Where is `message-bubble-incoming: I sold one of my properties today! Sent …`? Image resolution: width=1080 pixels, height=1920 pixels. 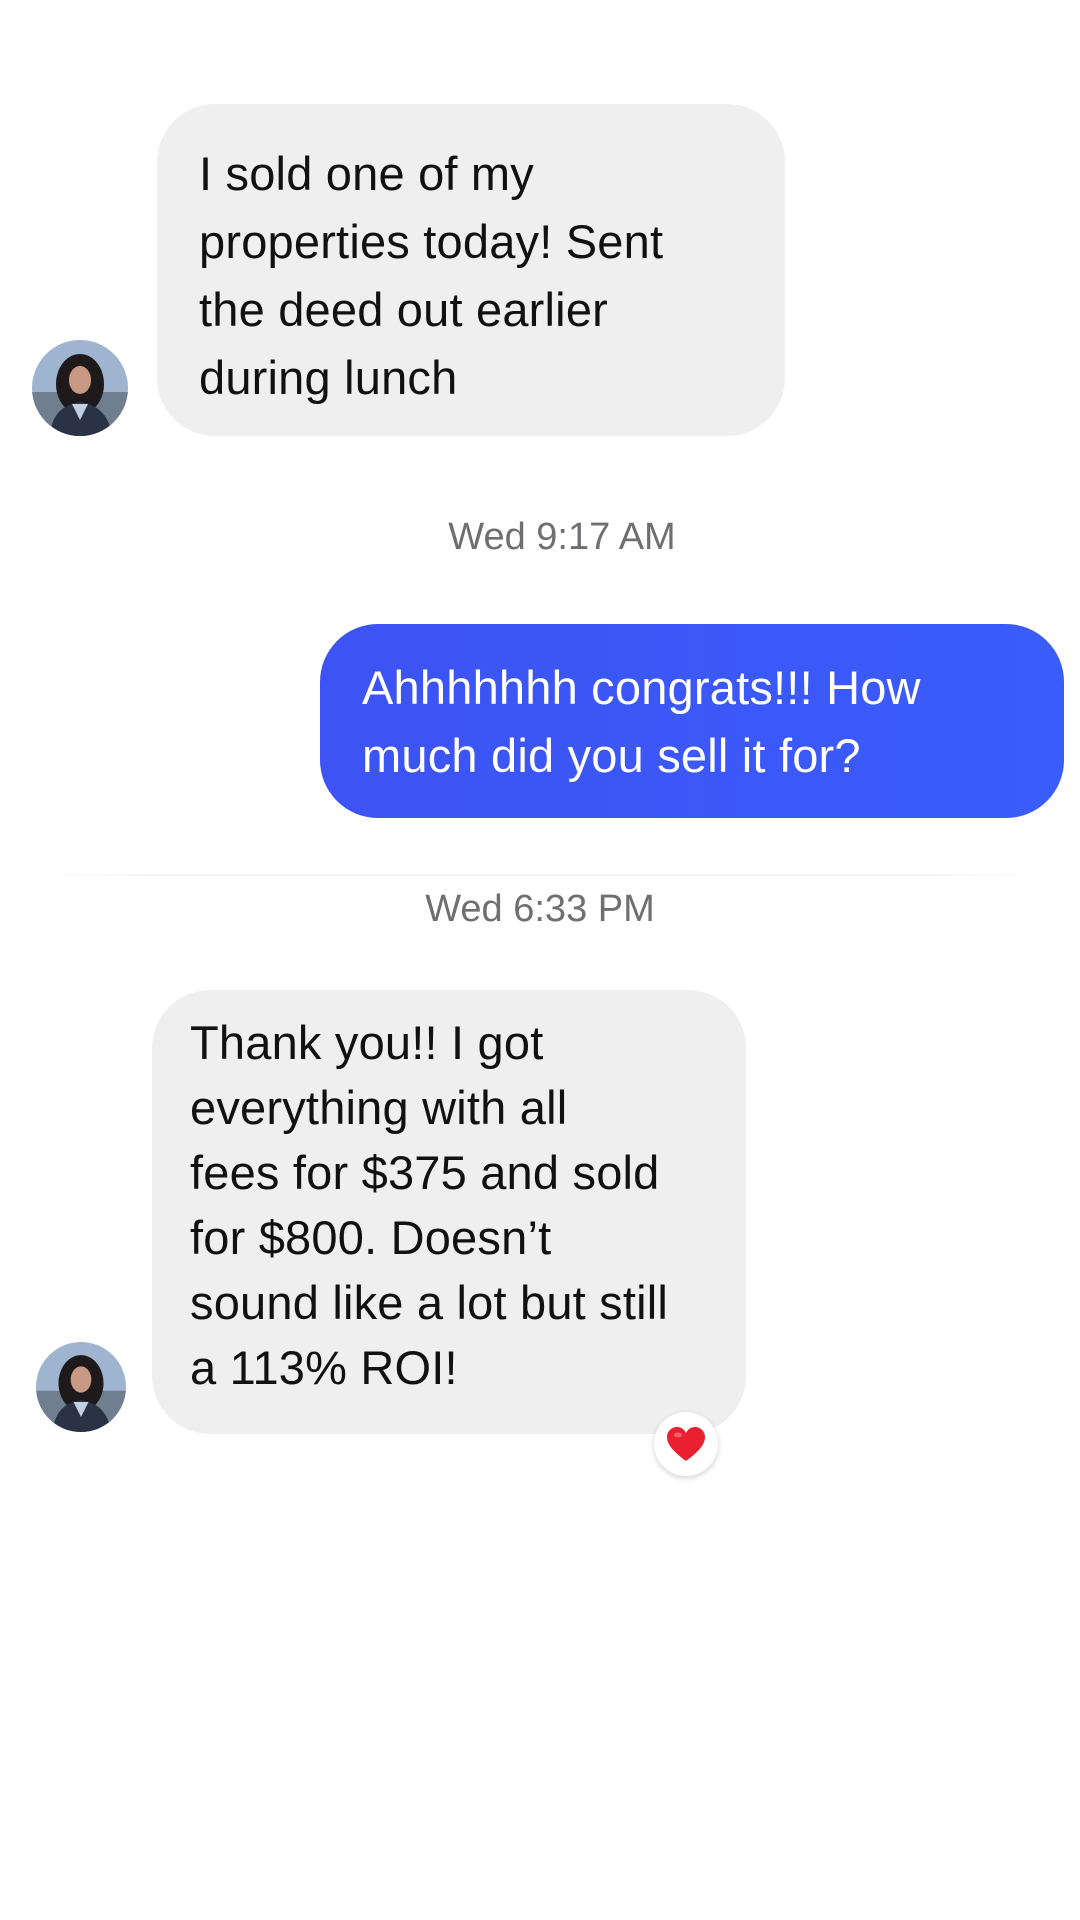
message-bubble-incoming: I sold one of my properties today! Sent … is located at coordinates (471, 270).